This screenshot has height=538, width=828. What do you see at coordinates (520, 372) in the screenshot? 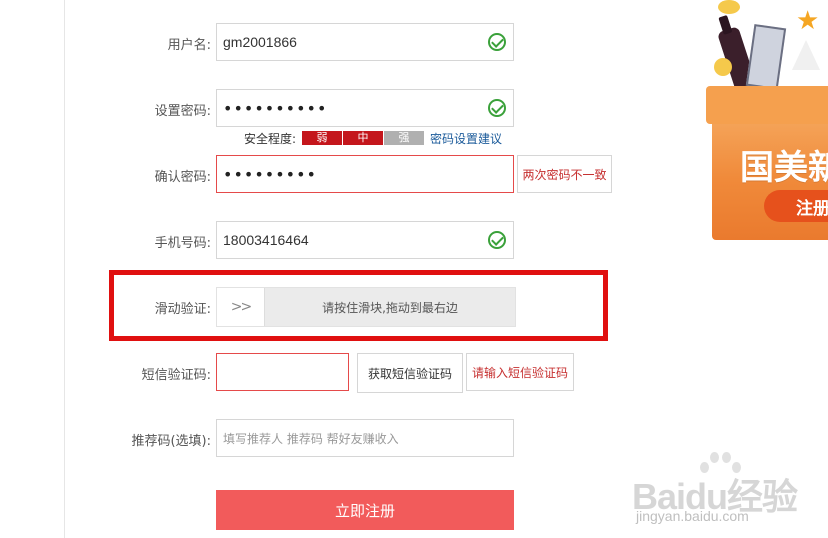
I see `sms-code-error: 请输入短信验证码` at bounding box center [520, 372].